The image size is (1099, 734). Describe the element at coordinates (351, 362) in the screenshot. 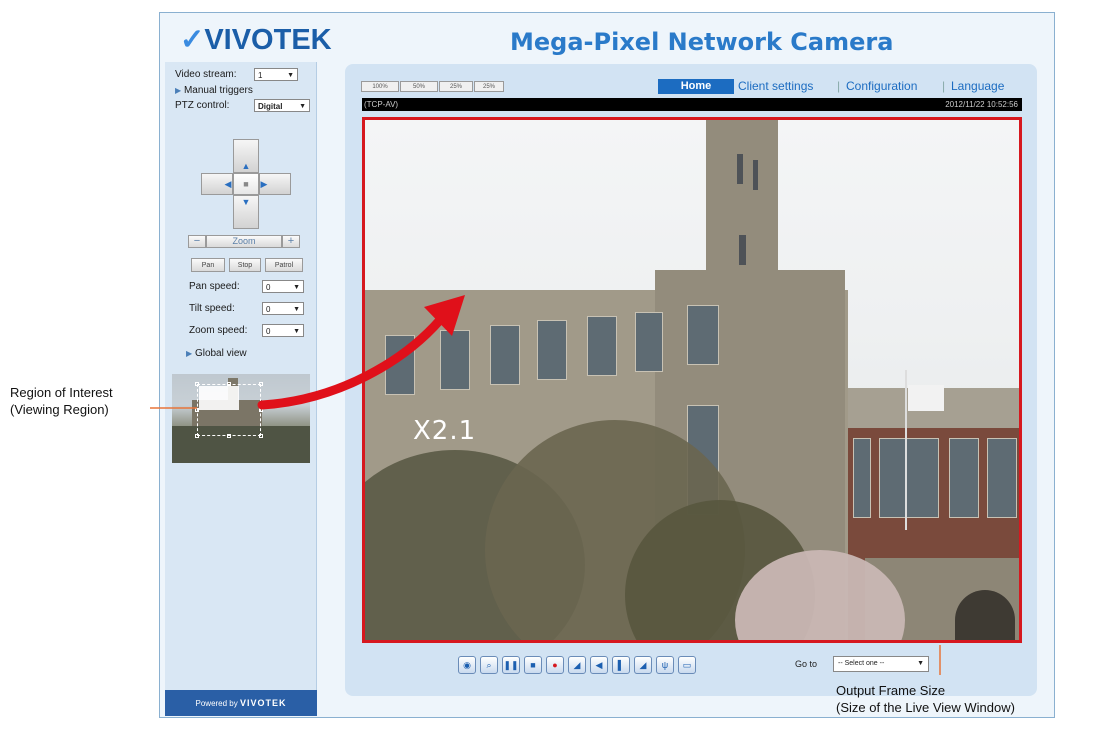

I see `zoom-arrow-shaft` at that location.